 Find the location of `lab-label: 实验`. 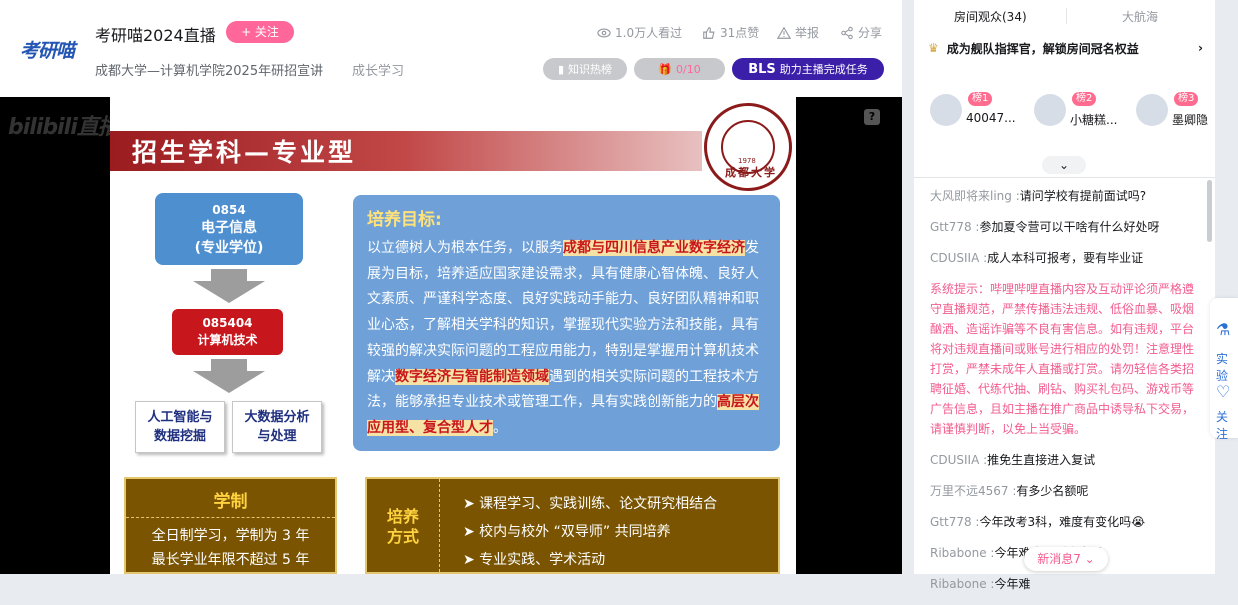

lab-label: 实验 is located at coordinates (1227, 367).